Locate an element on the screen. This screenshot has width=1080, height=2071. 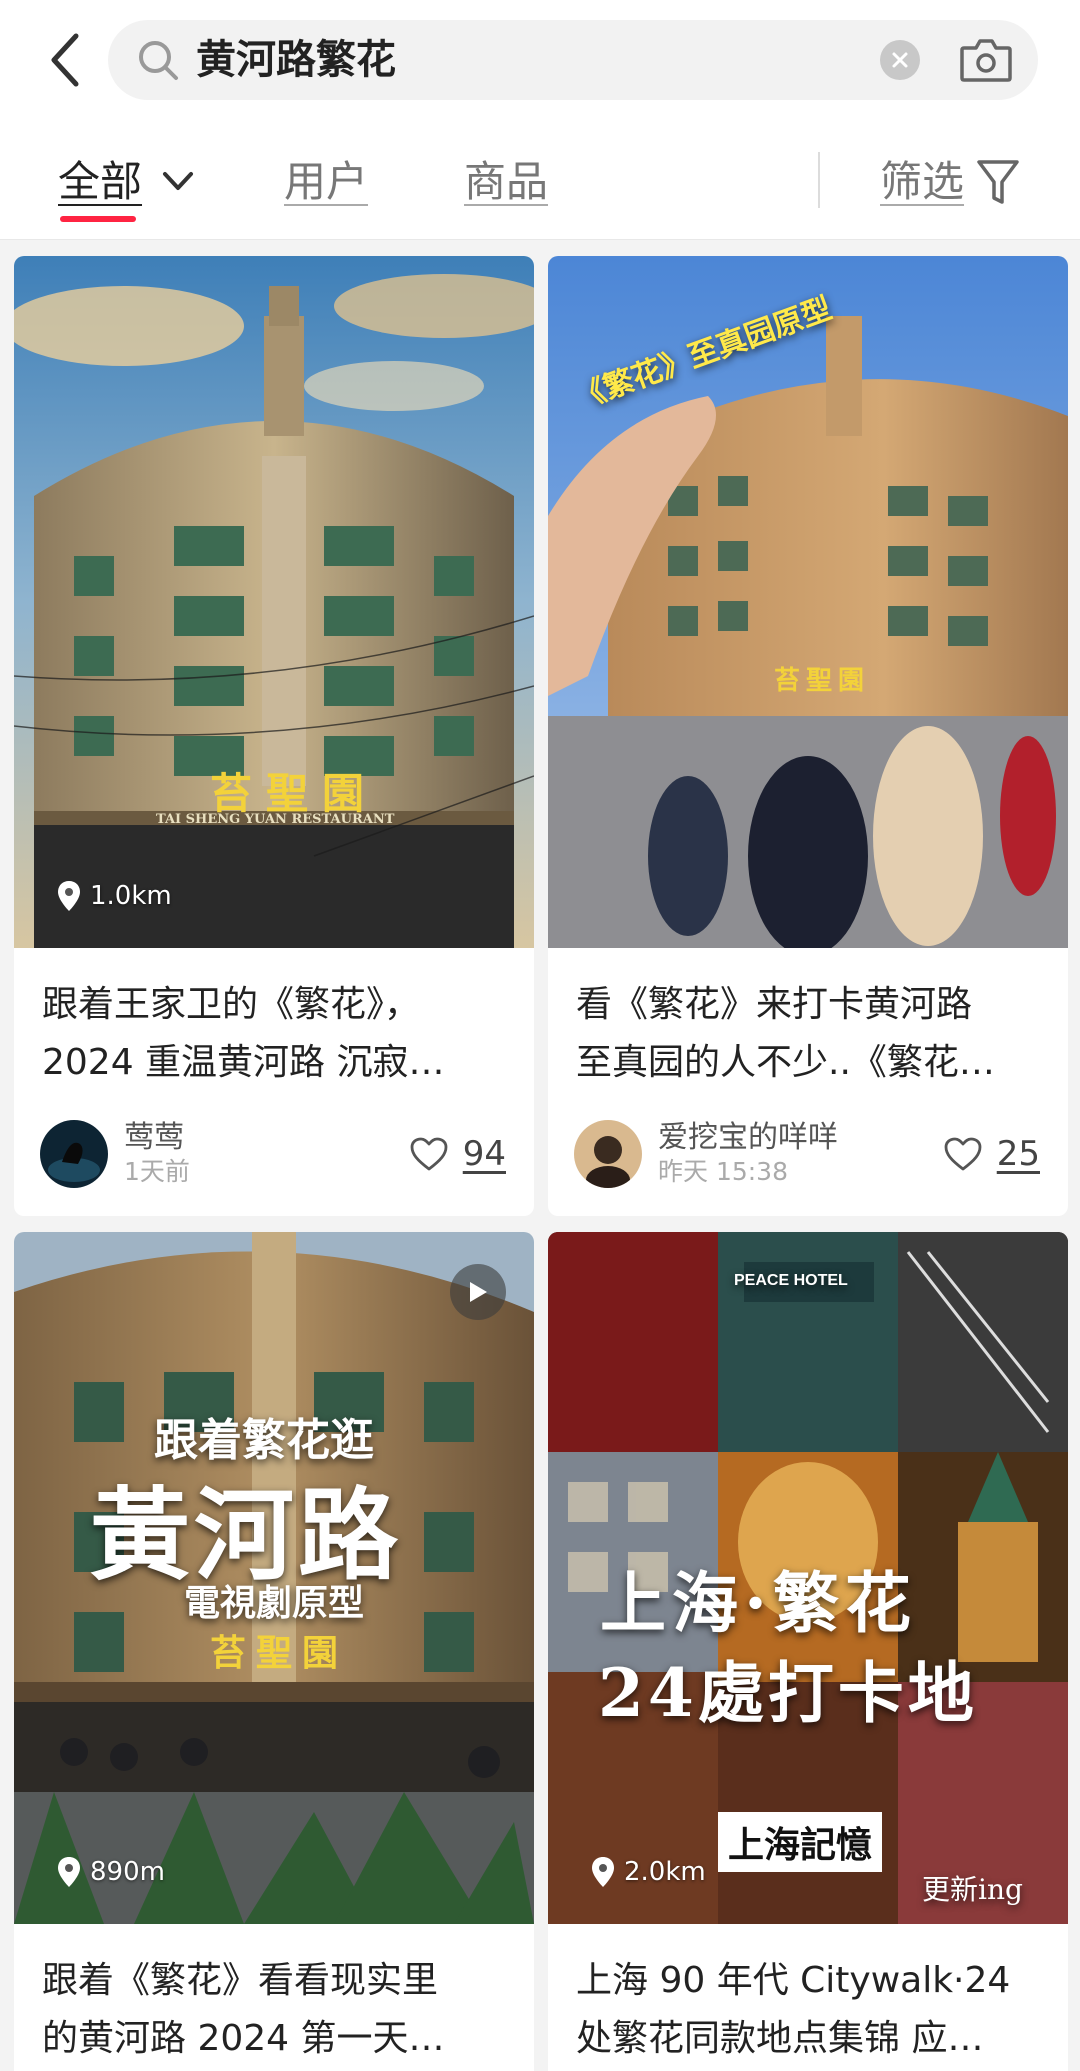
filter-icon is located at coordinates (998, 183).